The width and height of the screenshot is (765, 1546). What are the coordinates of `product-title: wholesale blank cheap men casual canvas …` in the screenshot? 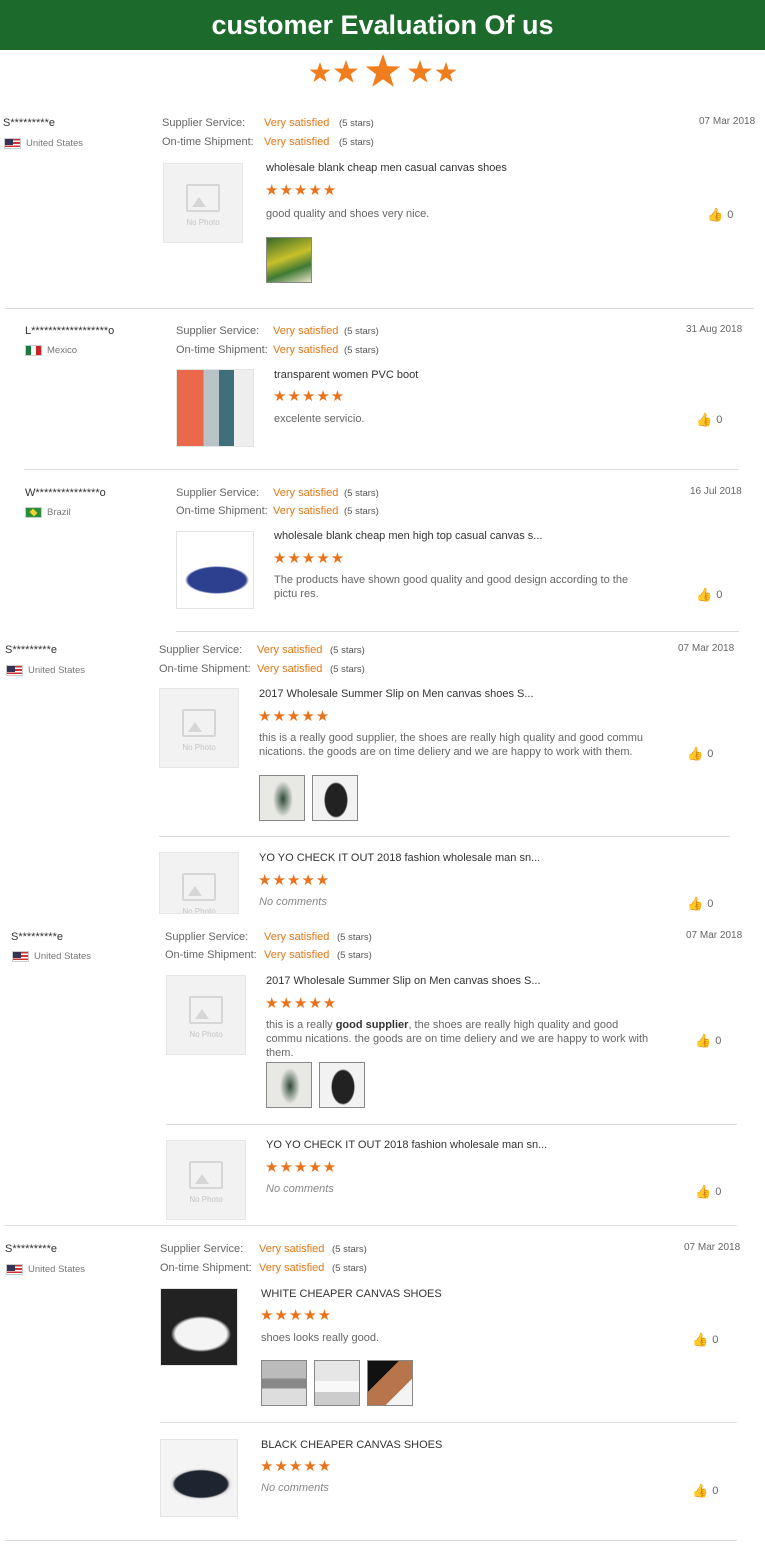 It's located at (386, 168).